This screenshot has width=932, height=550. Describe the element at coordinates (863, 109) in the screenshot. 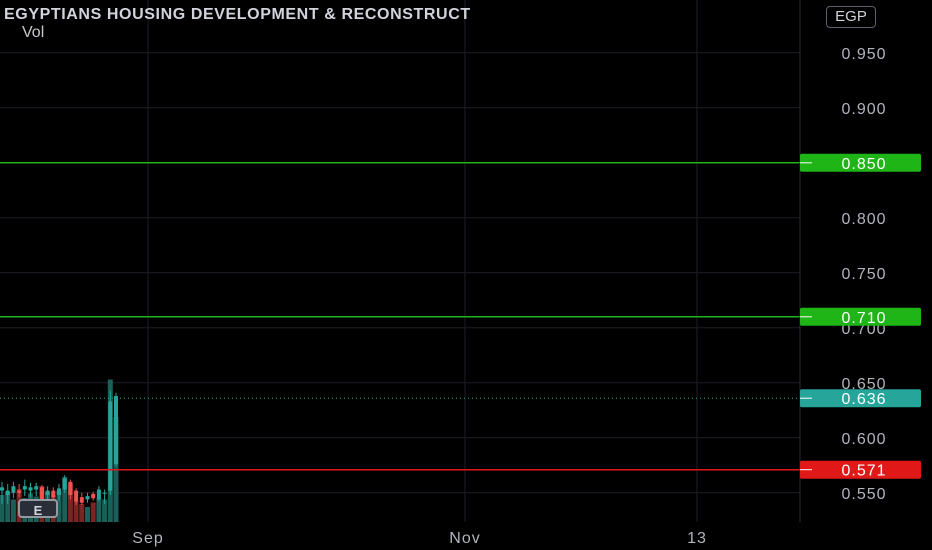

I see `price-tick-label: 0.900` at that location.